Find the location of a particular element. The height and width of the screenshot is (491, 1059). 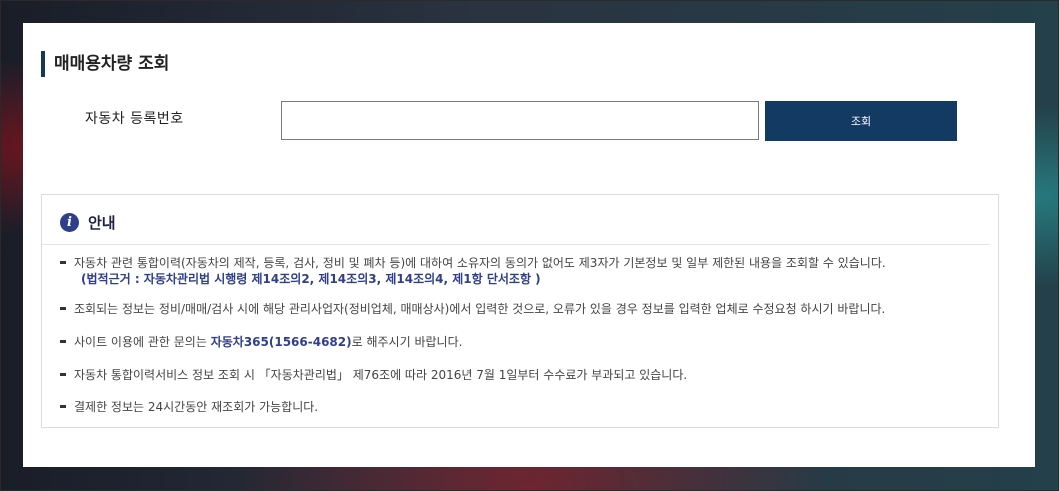

notice-text: 결제한 정보는 24시간동안 재조회가 가능합니다. is located at coordinates (196, 407).